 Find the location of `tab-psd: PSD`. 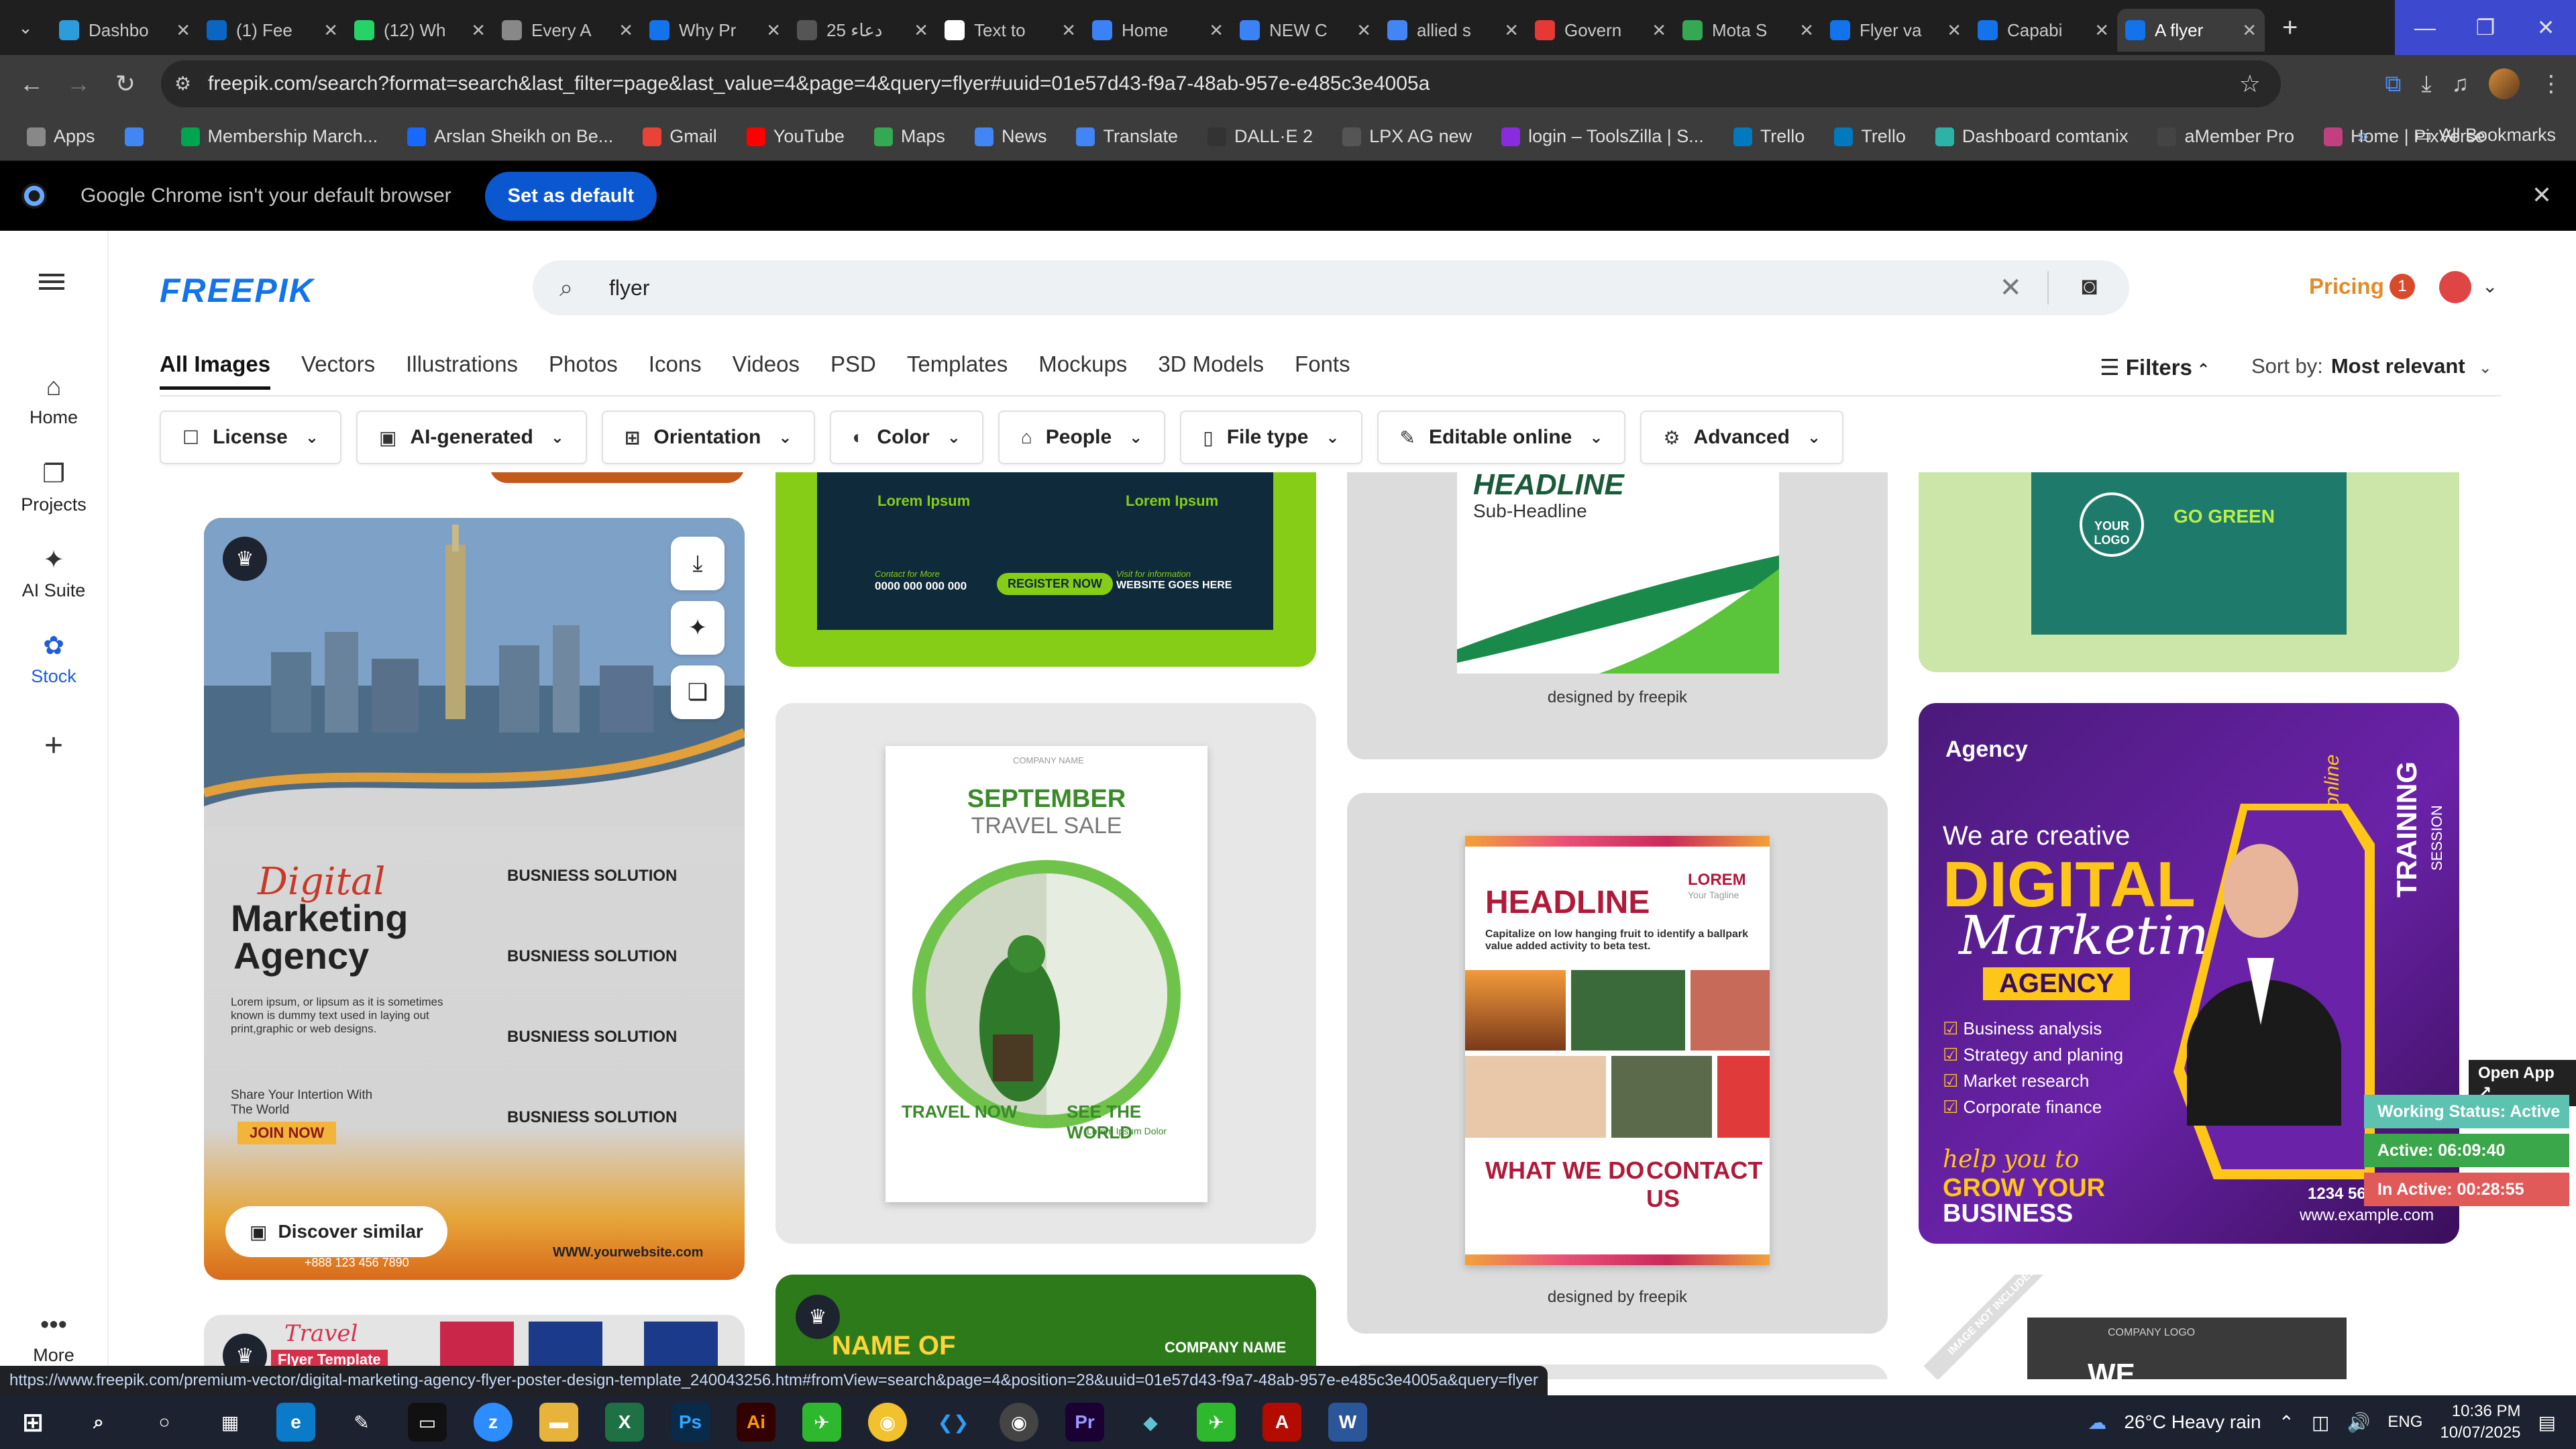

tab-psd: PSD is located at coordinates (853, 371).